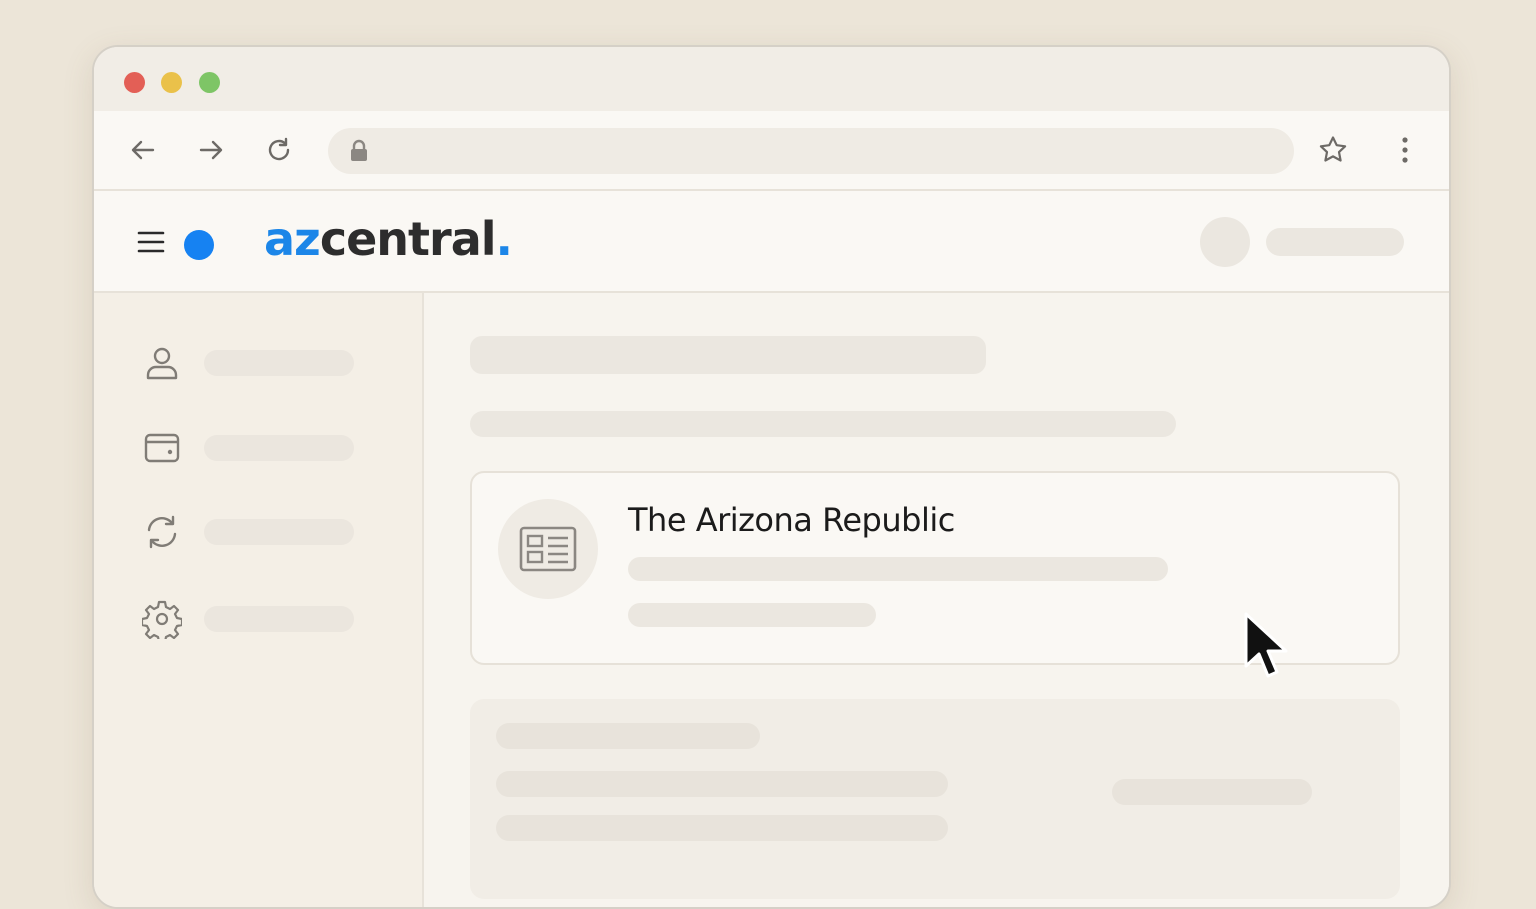 The width and height of the screenshot is (1536, 909). Describe the element at coordinates (162, 448) in the screenshot. I see `wallet-icon` at that location.